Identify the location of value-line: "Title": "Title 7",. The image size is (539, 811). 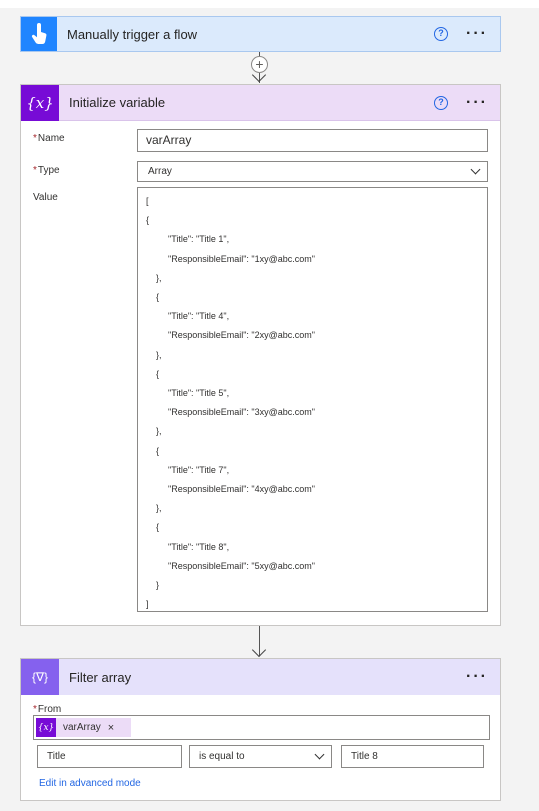
(199, 469).